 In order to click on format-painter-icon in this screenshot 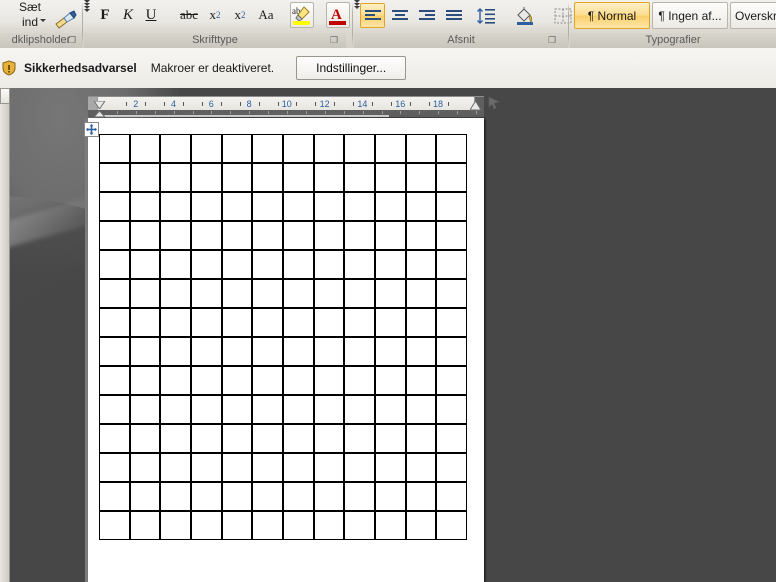, I will do `click(66, 20)`.